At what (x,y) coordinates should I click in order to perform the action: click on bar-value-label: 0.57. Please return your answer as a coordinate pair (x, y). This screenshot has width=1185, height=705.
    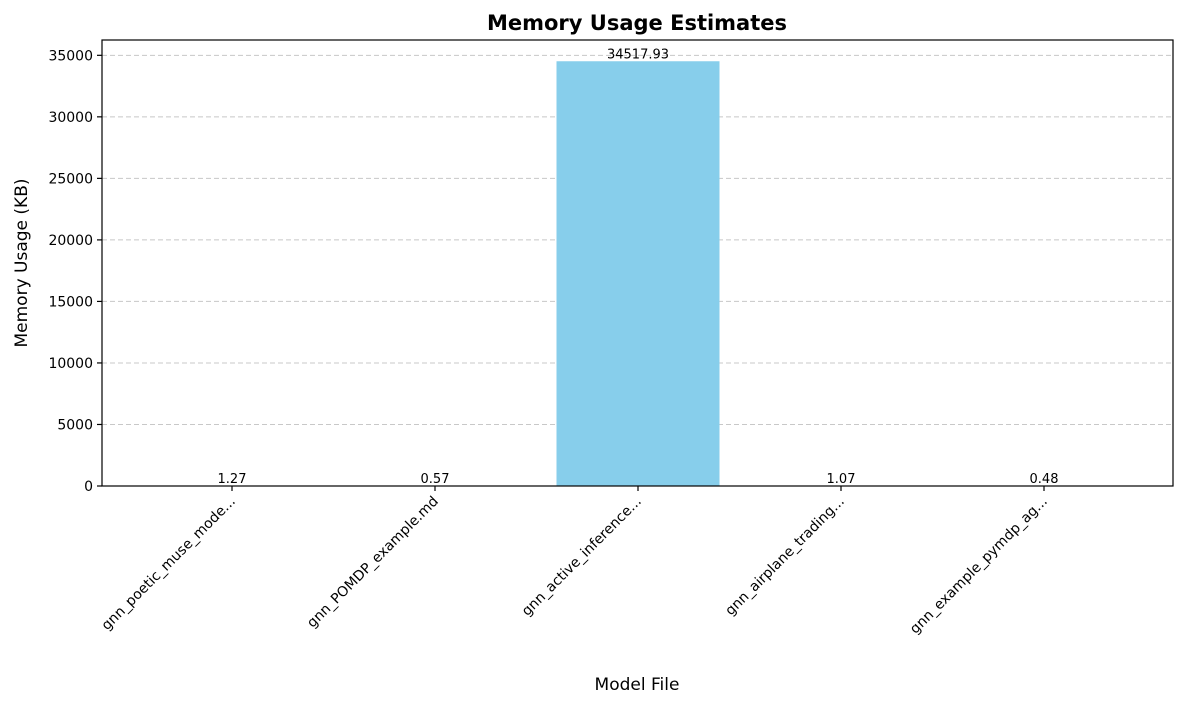
    Looking at the image, I should click on (435, 479).